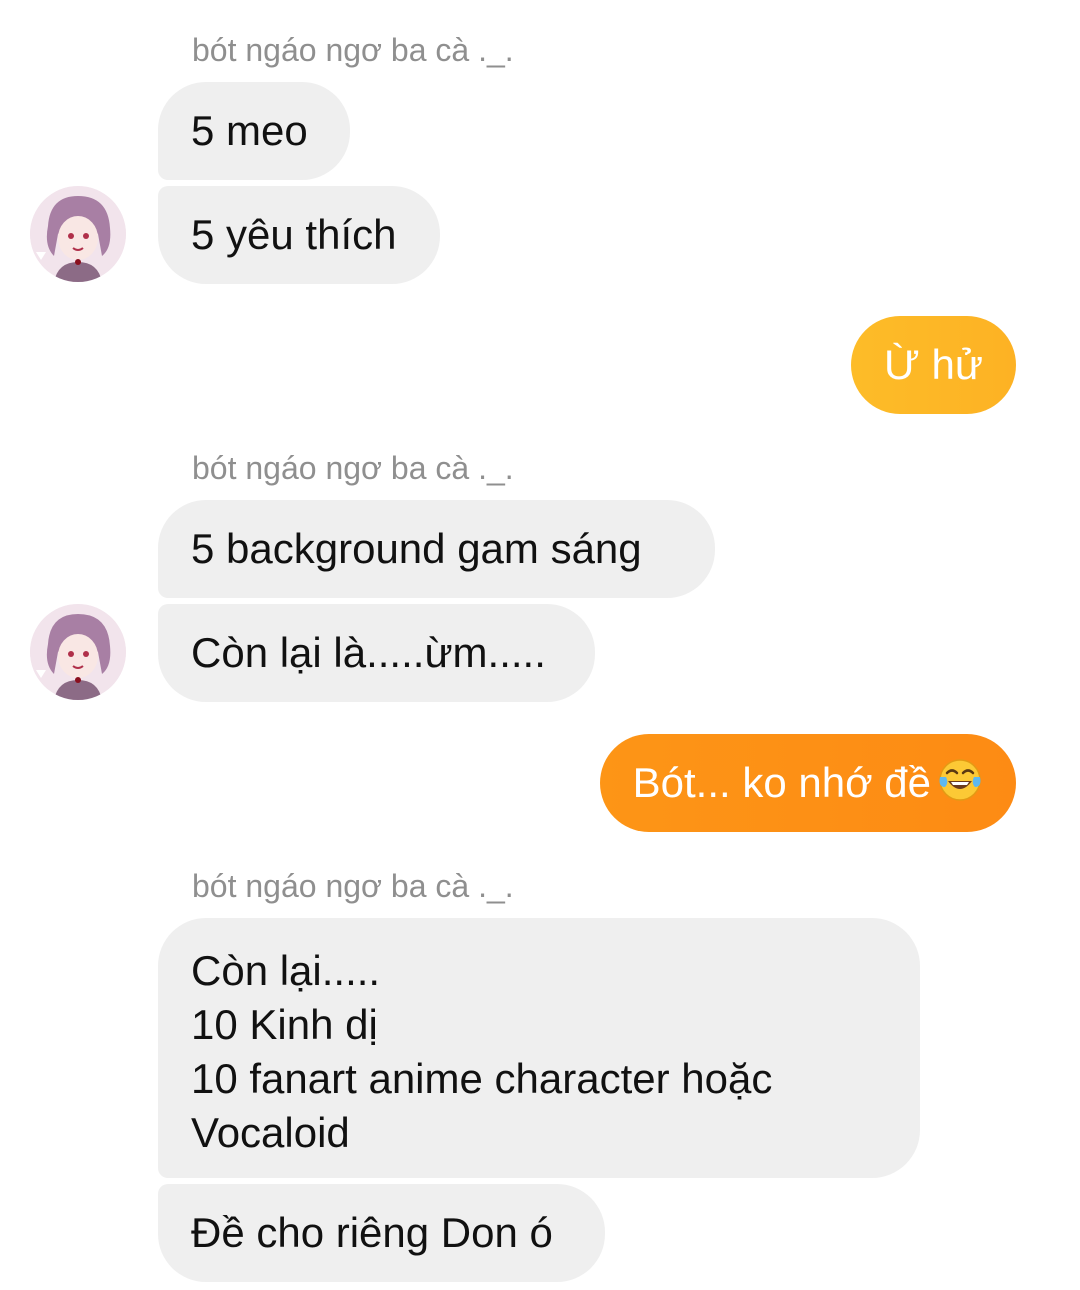 Image resolution: width=1080 pixels, height=1290 pixels. I want to click on outgoing-message-text: Ừ hử, so click(933, 364).